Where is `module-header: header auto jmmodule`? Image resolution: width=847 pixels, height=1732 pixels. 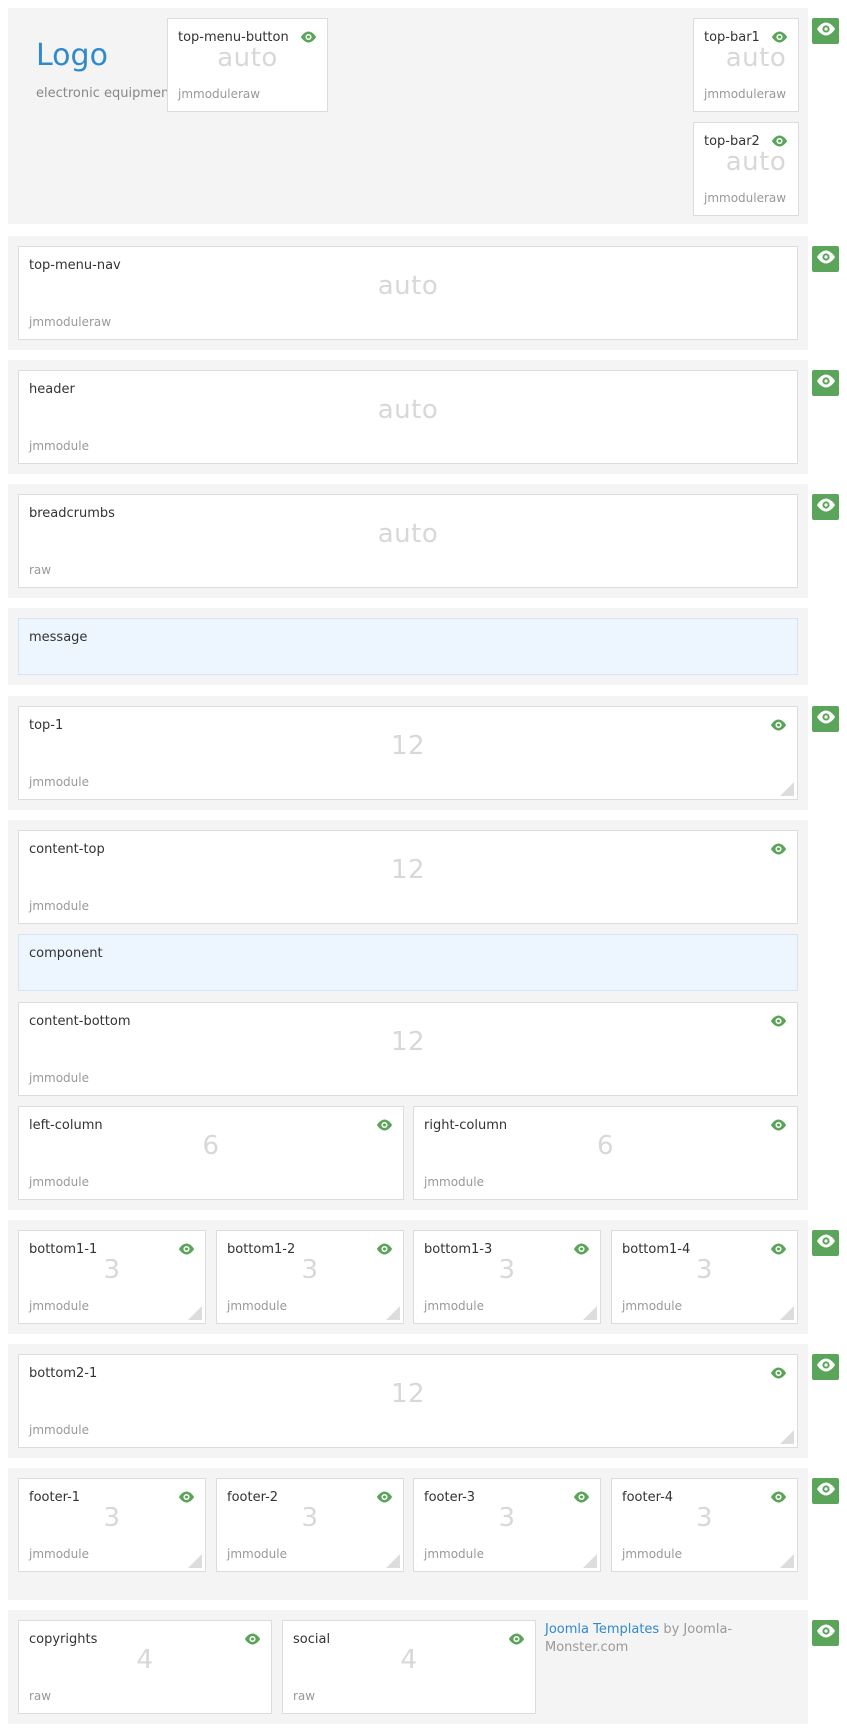 module-header: header auto jmmodule is located at coordinates (408, 417).